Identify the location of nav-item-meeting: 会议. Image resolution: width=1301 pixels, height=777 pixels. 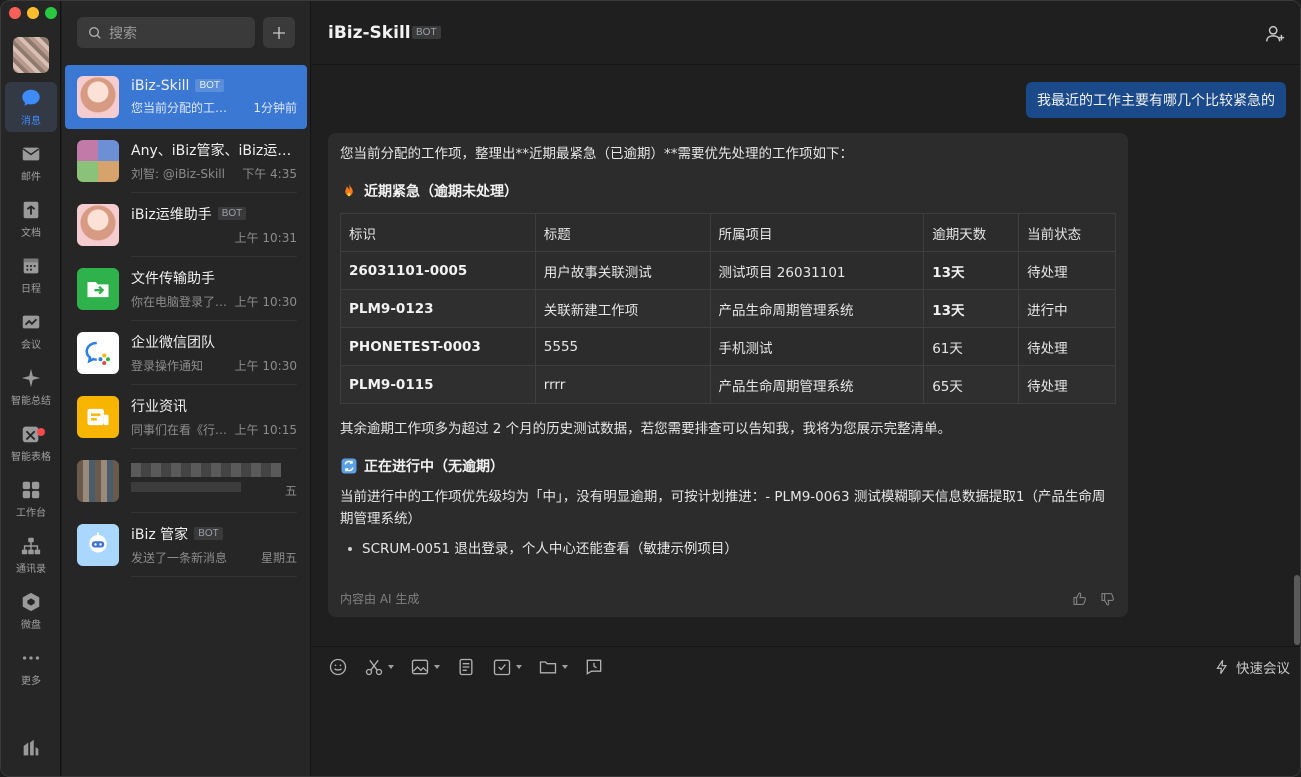
(31, 331).